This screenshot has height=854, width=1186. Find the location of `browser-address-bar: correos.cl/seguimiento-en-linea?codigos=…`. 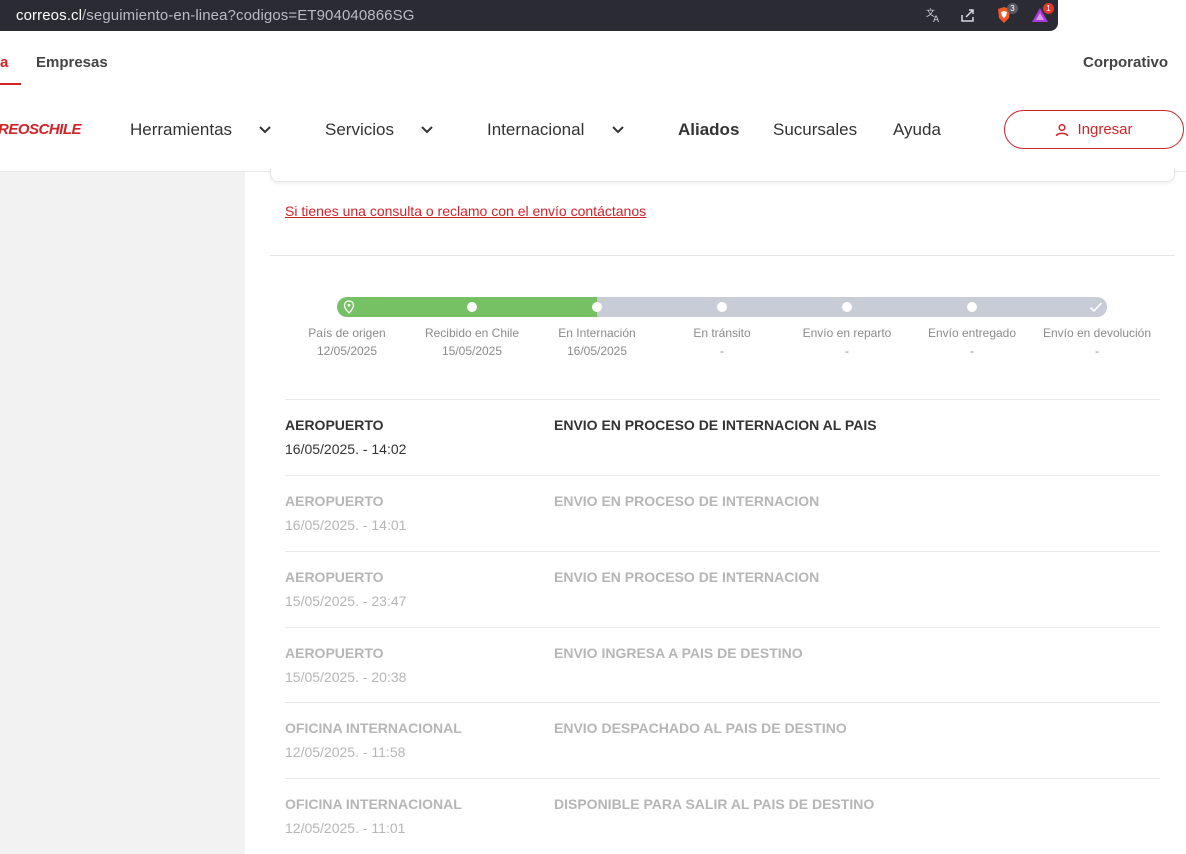

browser-address-bar: correos.cl/seguimiento-en-linea?codigos=… is located at coordinates (593, 18).